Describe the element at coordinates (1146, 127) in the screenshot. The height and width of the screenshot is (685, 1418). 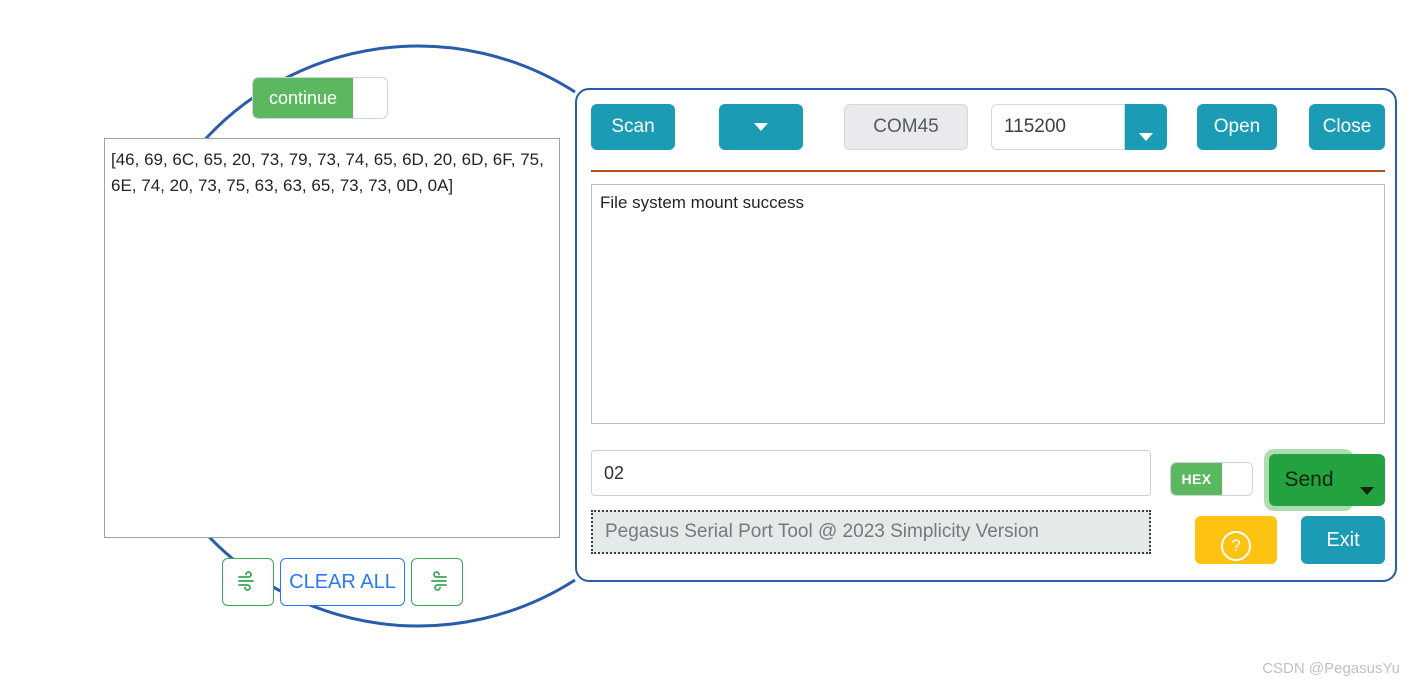
I see `baudrate-dropdown-button` at that location.